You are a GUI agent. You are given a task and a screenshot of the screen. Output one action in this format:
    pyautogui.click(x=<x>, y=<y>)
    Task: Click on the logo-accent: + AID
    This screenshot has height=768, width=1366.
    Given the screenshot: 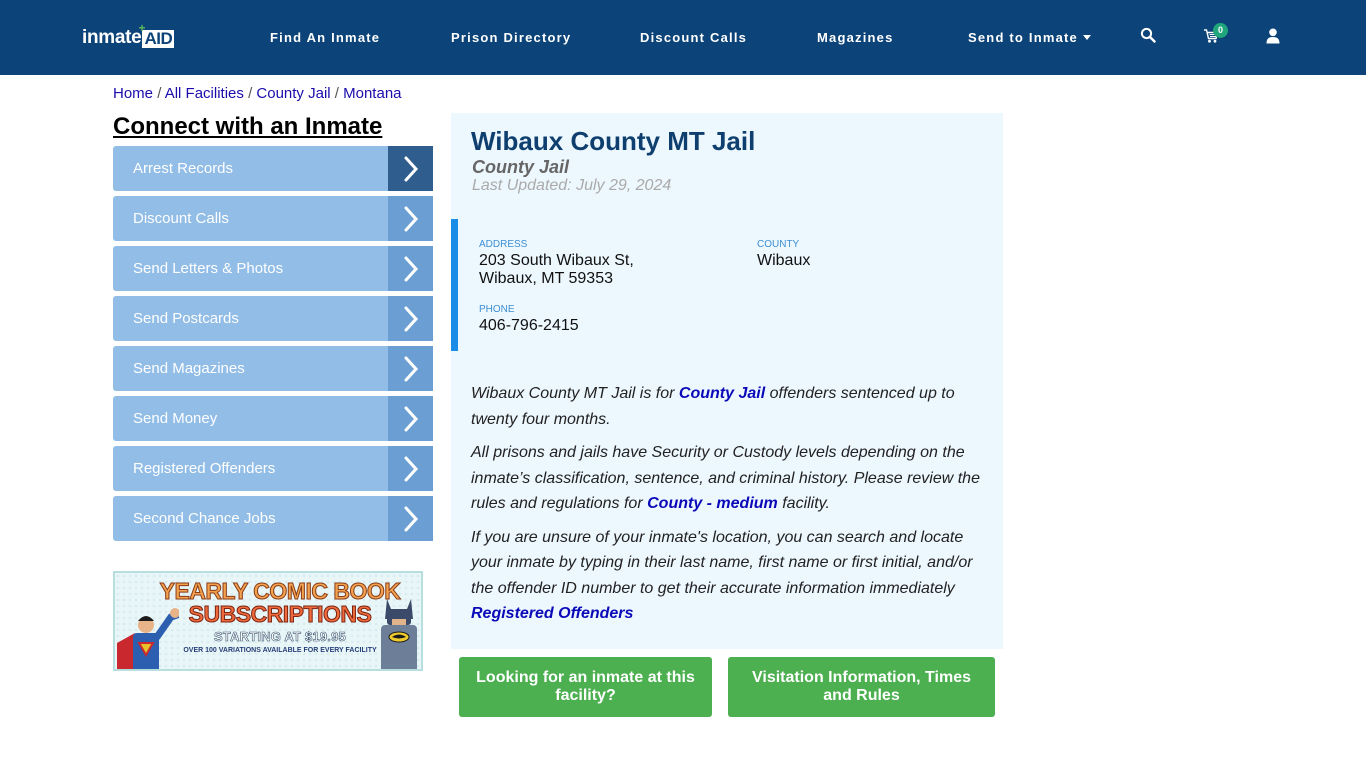 What is the action you would take?
    pyautogui.click(x=156, y=34)
    